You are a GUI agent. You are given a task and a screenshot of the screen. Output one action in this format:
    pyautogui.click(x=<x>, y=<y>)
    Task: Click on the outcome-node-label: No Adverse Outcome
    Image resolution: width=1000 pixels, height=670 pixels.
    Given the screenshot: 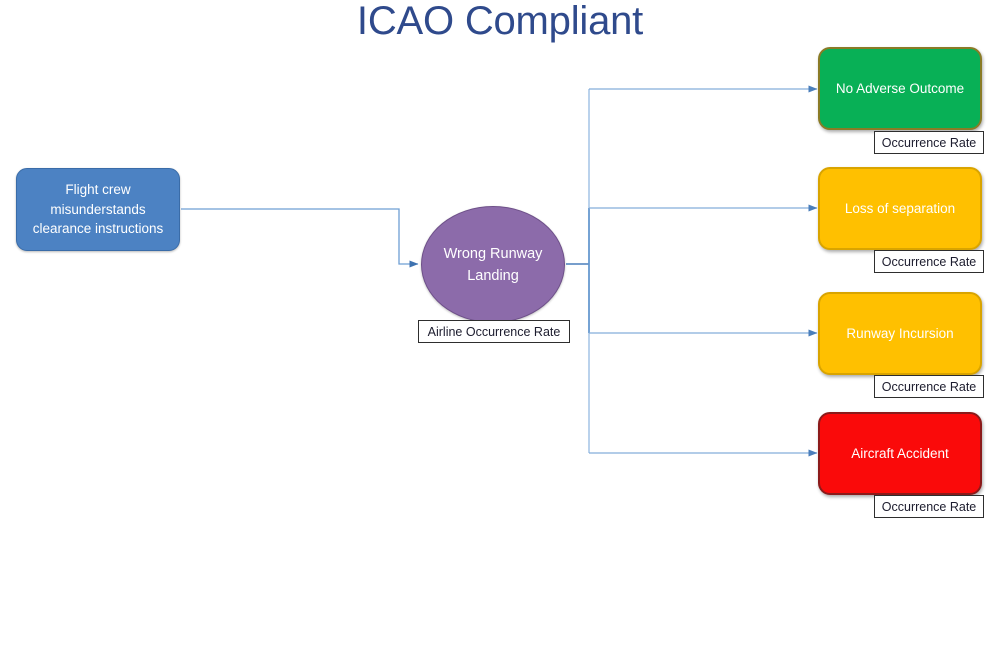 What is the action you would take?
    pyautogui.click(x=900, y=88)
    